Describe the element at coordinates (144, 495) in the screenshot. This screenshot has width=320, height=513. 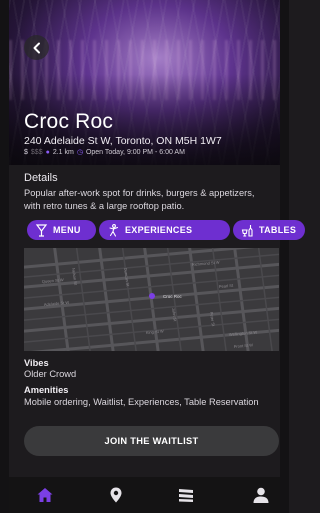
I see `bottom-tab-bar` at that location.